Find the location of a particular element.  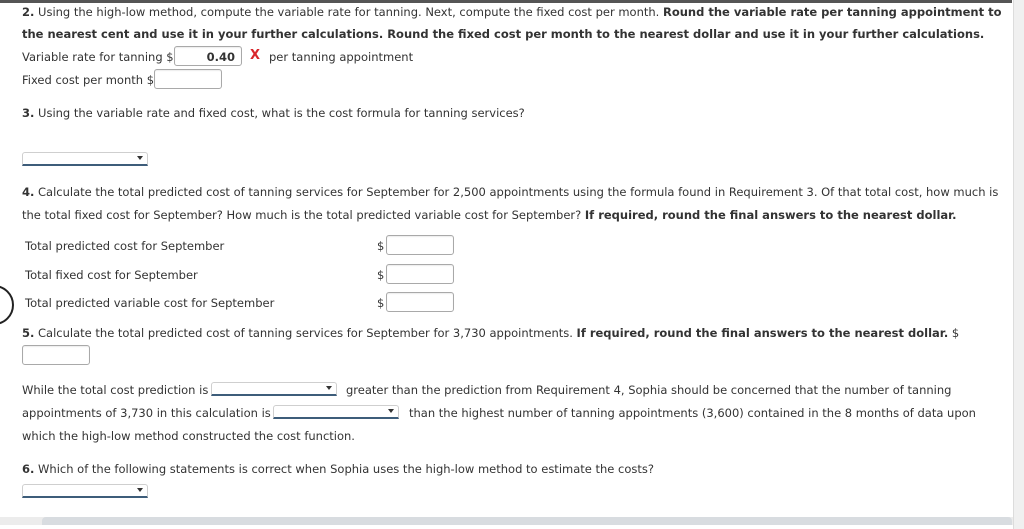

fixed-cost-input is located at coordinates (188, 79).